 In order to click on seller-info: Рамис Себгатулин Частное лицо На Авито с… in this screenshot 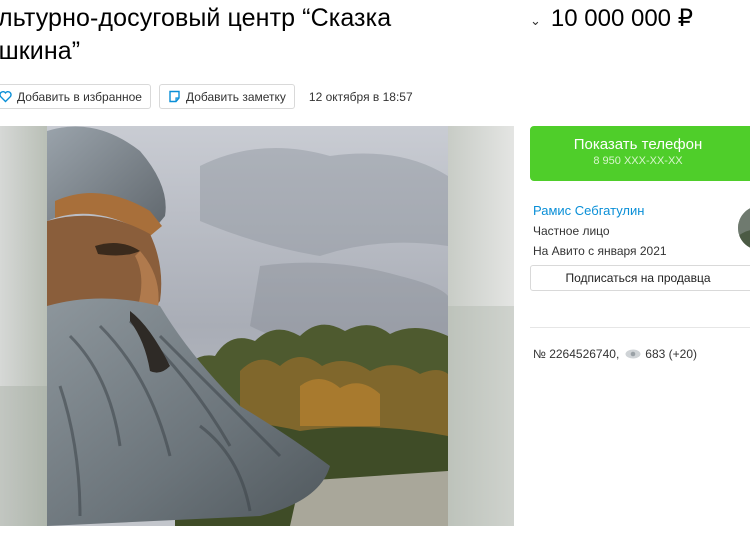, I will do `click(600, 230)`.